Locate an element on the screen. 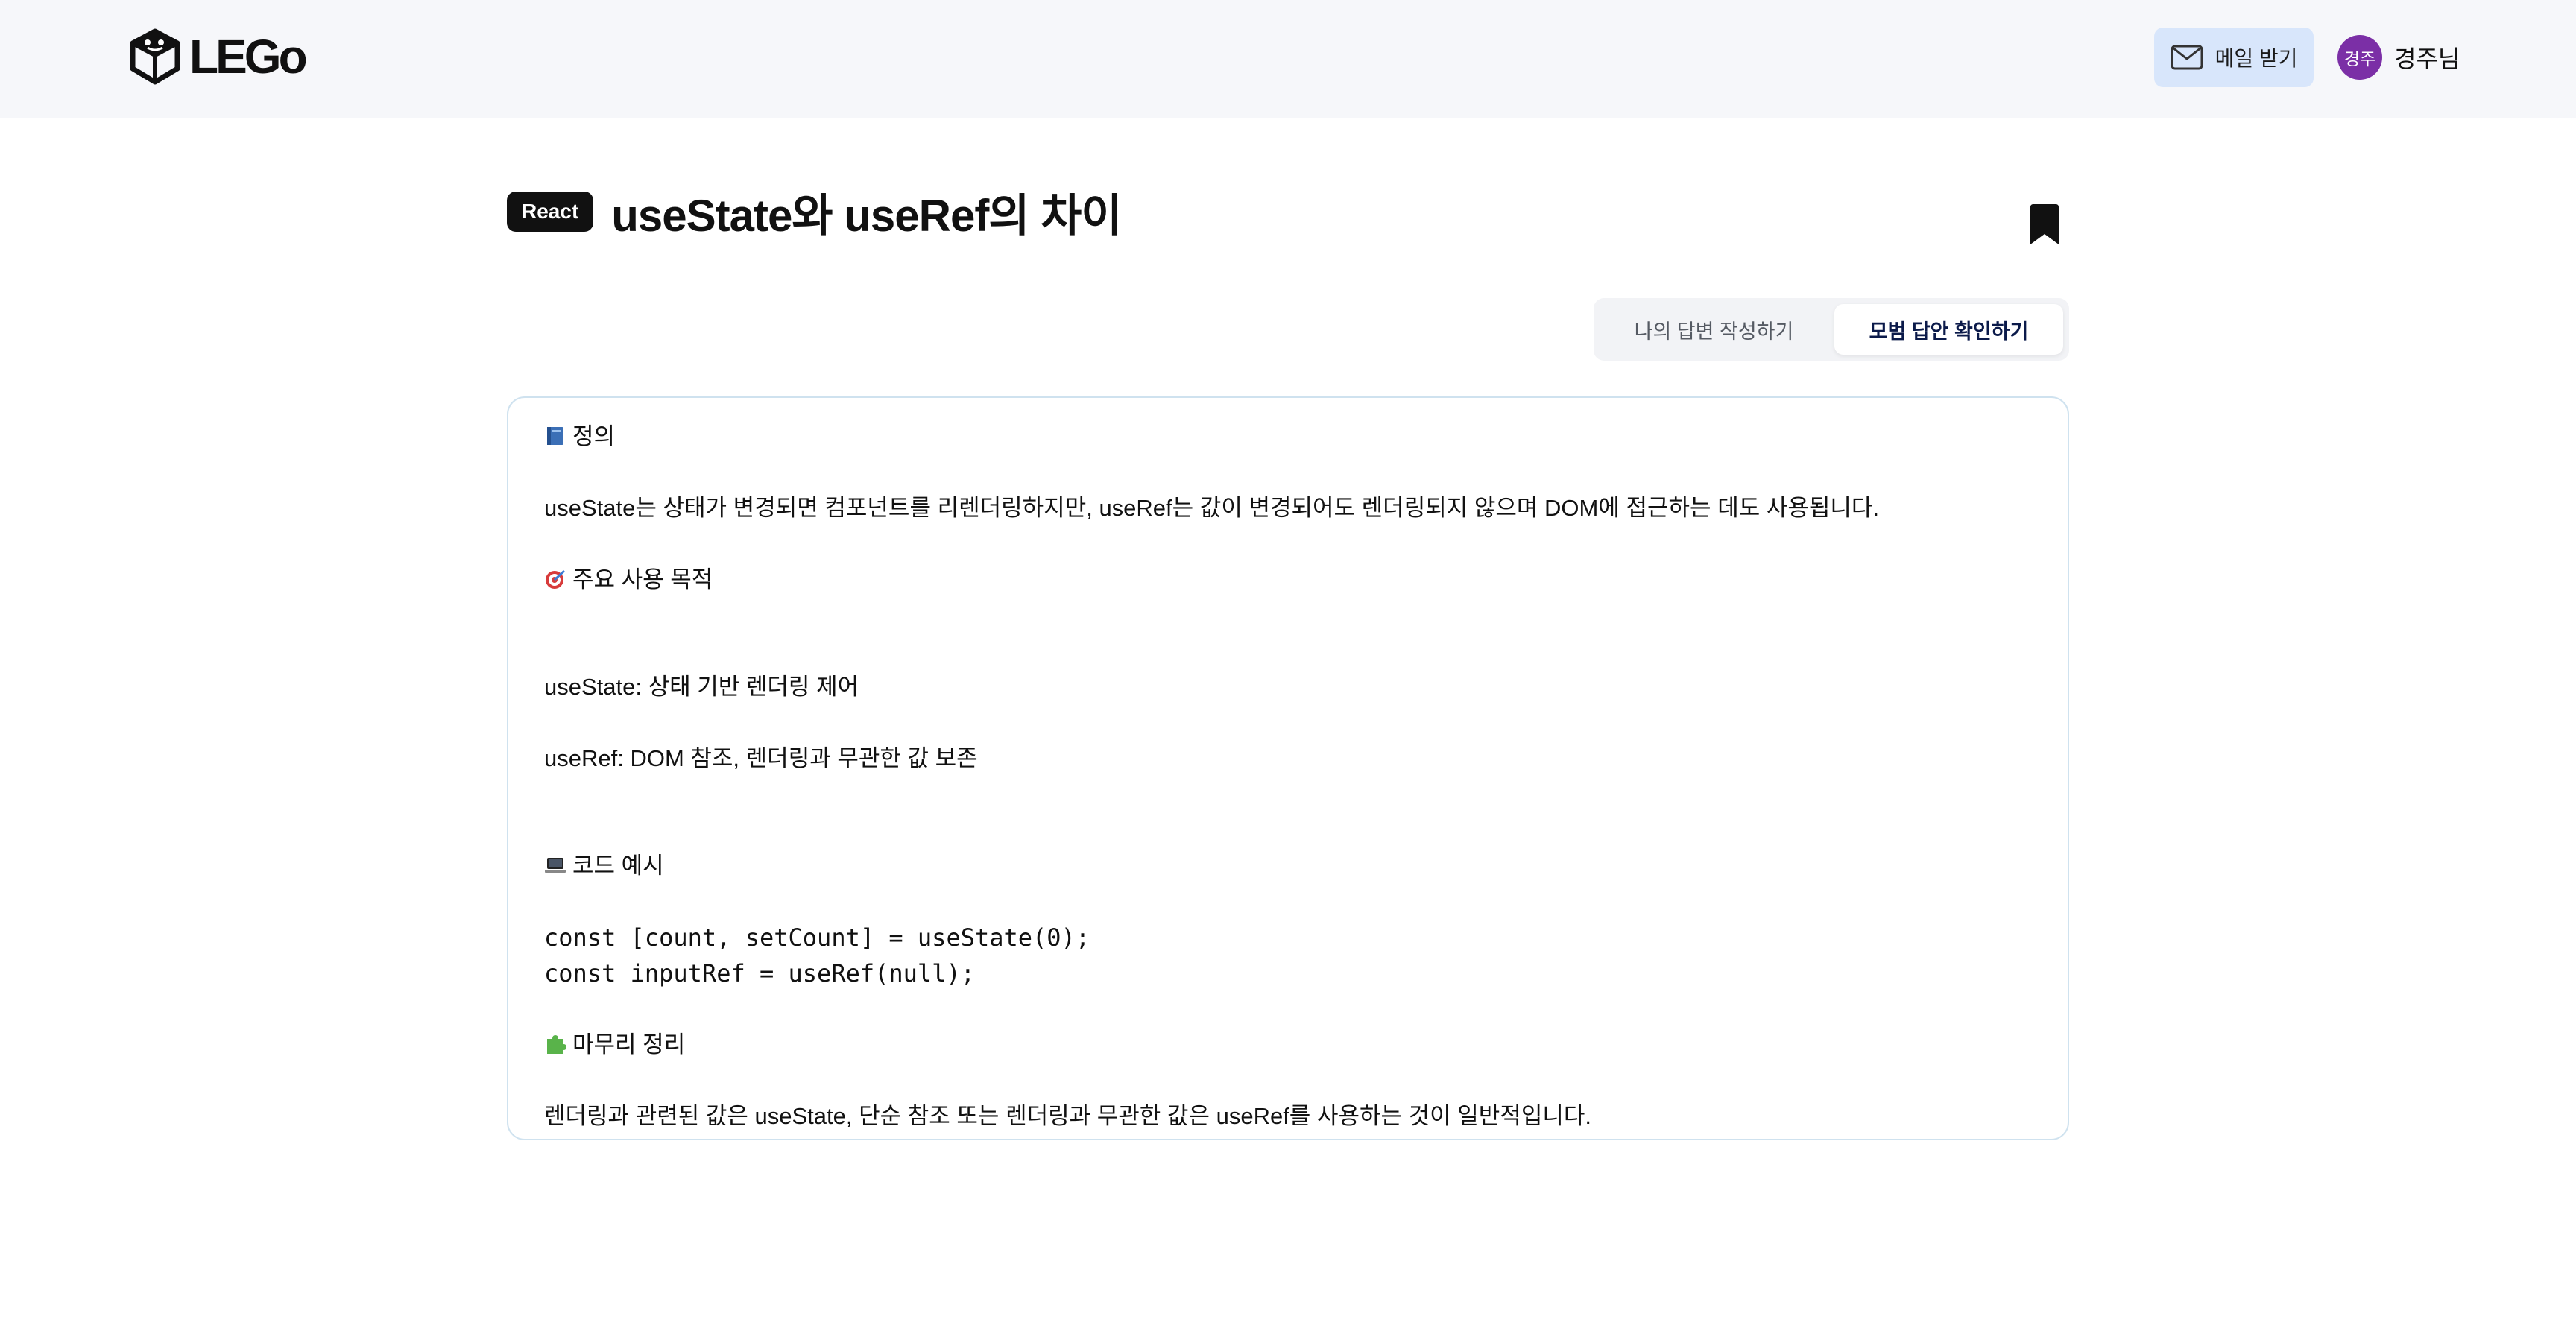 The height and width of the screenshot is (1340, 2576). puzzle-icon is located at coordinates (556, 1044).